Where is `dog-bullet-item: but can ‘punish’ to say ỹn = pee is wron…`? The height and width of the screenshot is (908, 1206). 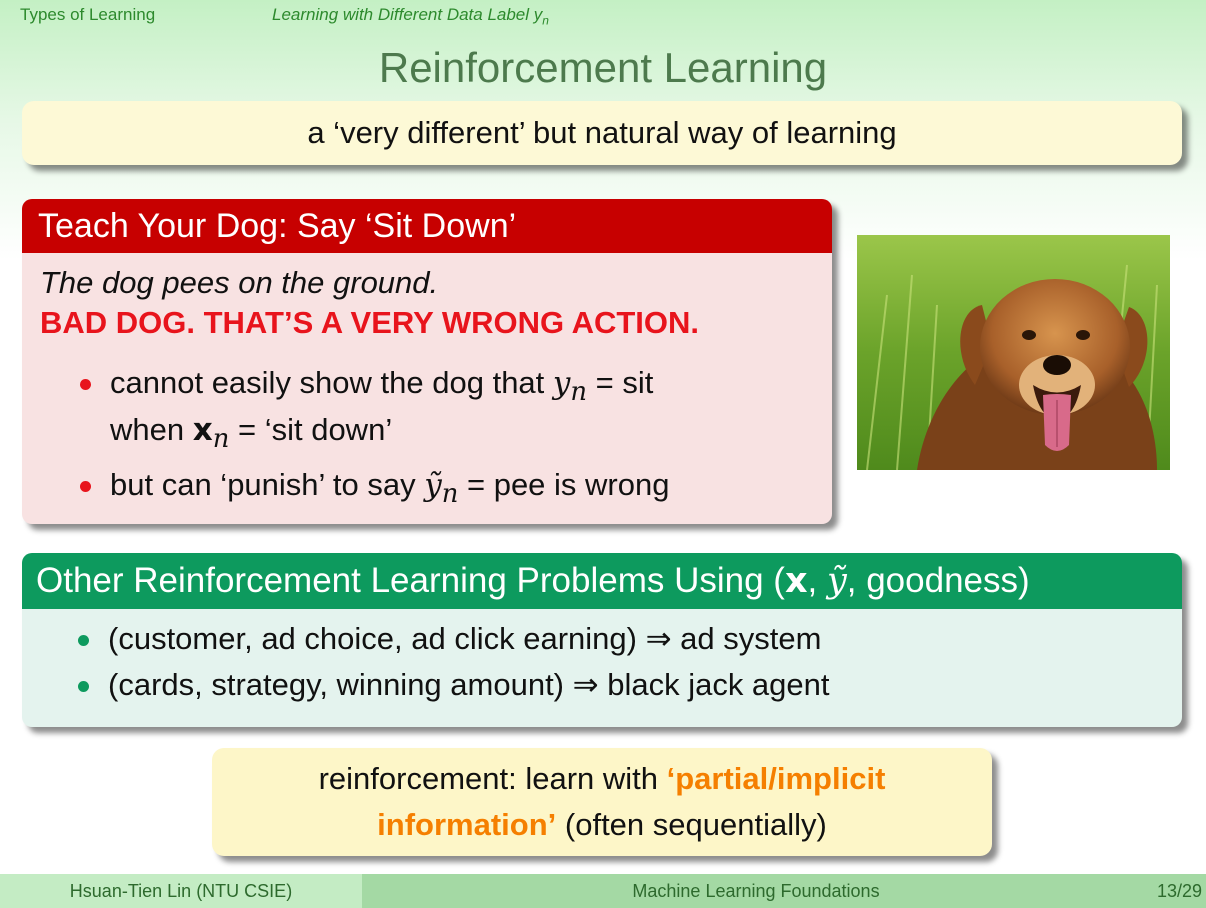 dog-bullet-item: but can ‘punish’ to say ỹn = pee is wron… is located at coordinates (427, 488).